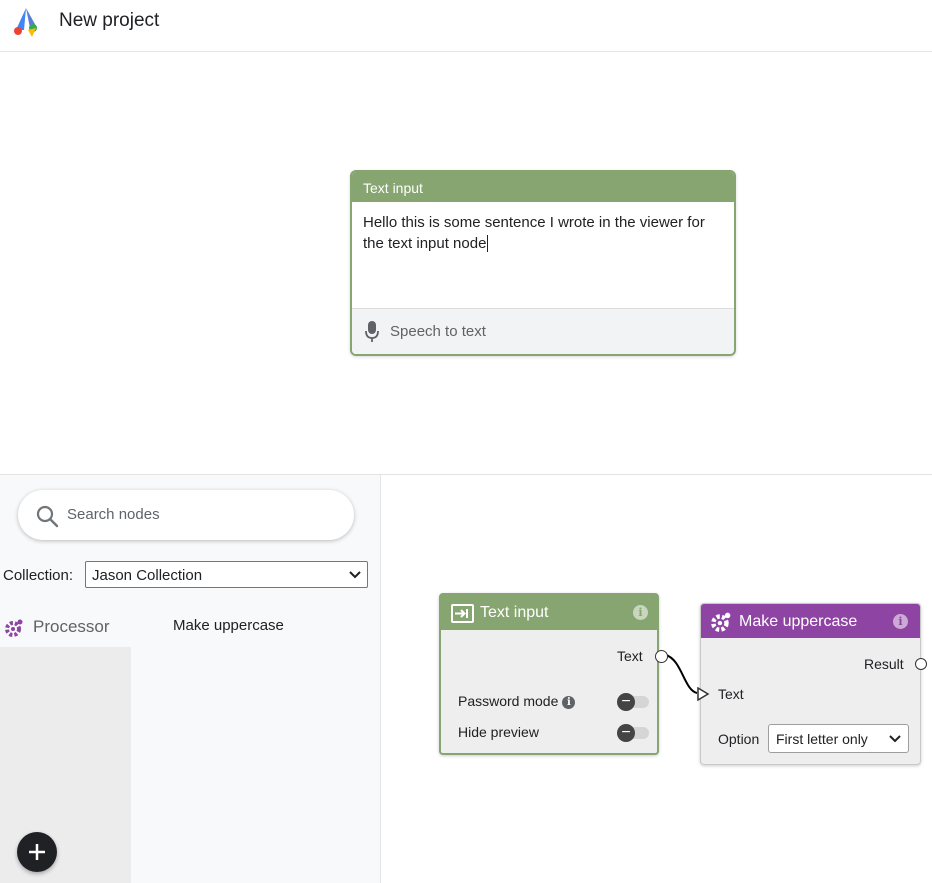 The width and height of the screenshot is (932, 883). Describe the element at coordinates (739, 739) in the screenshot. I see `option-label: Option` at that location.